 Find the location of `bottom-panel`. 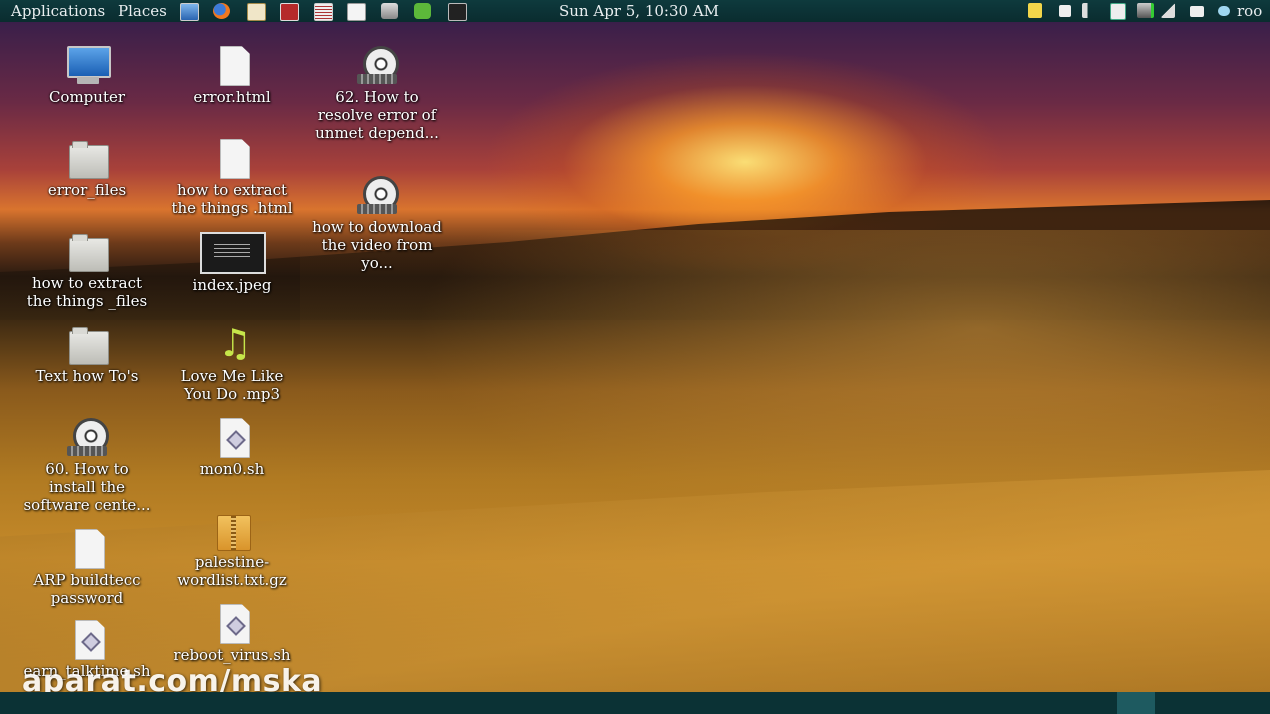

bottom-panel is located at coordinates (635, 703).